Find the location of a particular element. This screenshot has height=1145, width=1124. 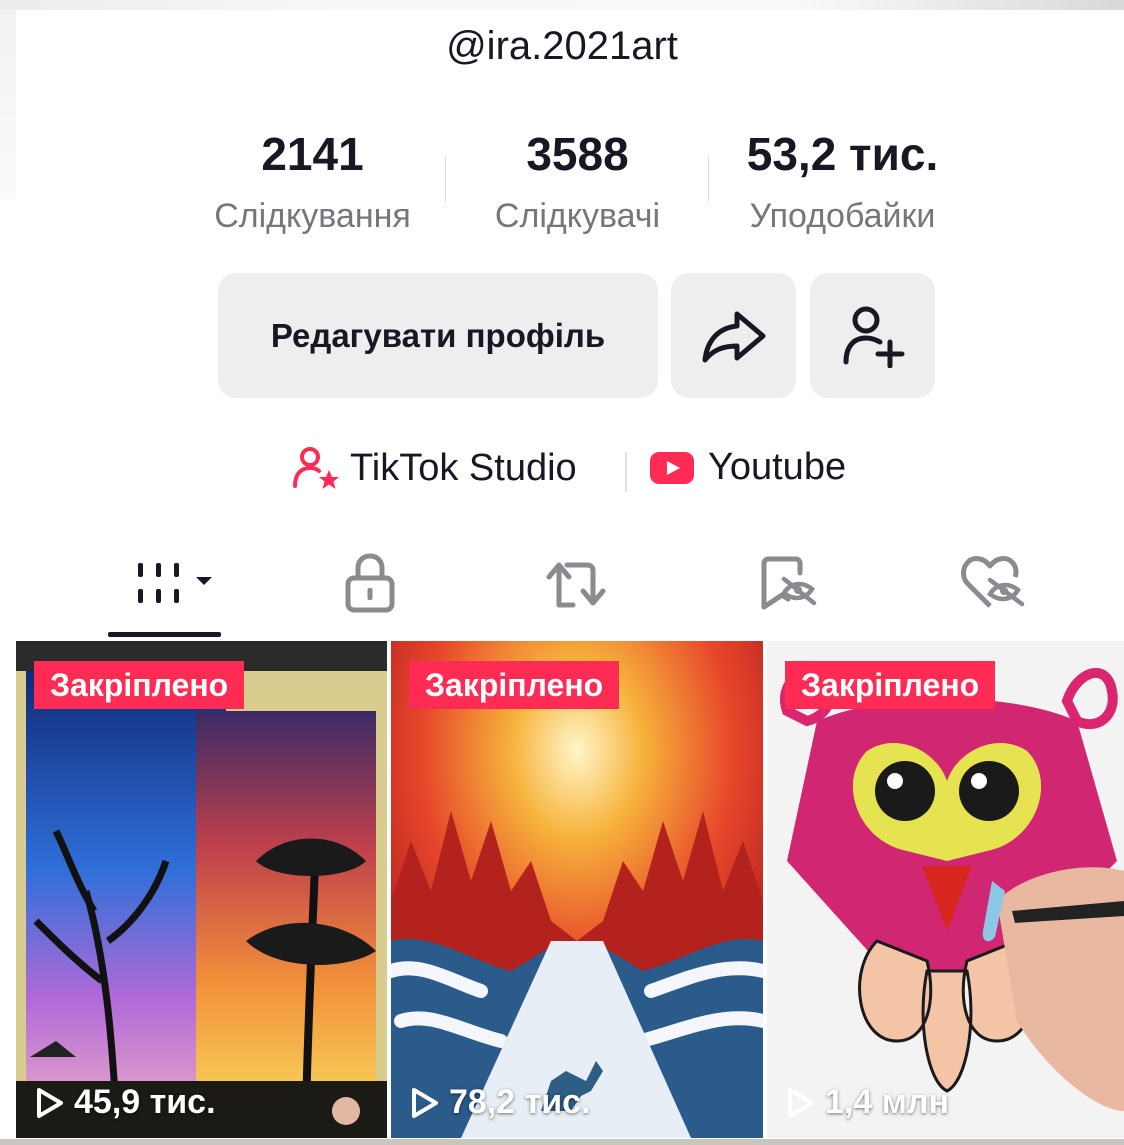

video-thumbnail: Закріплено 1,4 млн is located at coordinates (945, 889).